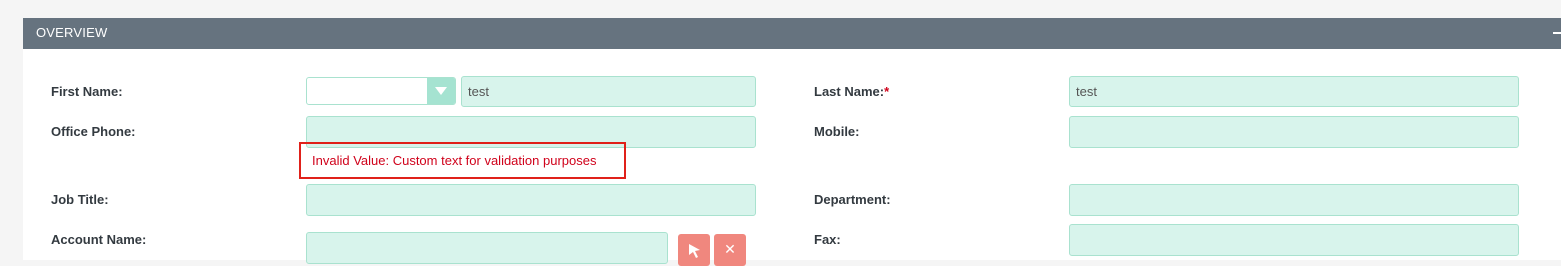  What do you see at coordinates (608, 91) in the screenshot?
I see `first-name-input: test` at bounding box center [608, 91].